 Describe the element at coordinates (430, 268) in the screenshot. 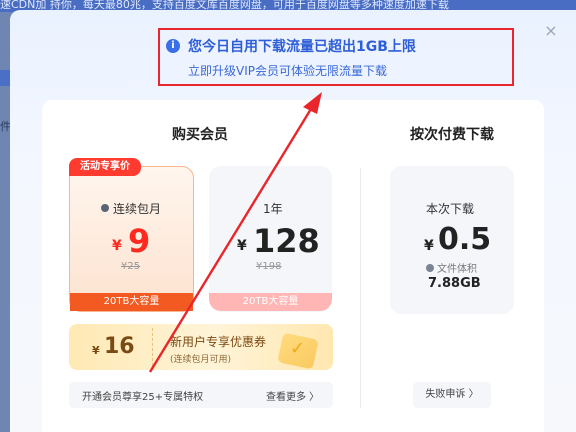

I see `info-icon` at that location.